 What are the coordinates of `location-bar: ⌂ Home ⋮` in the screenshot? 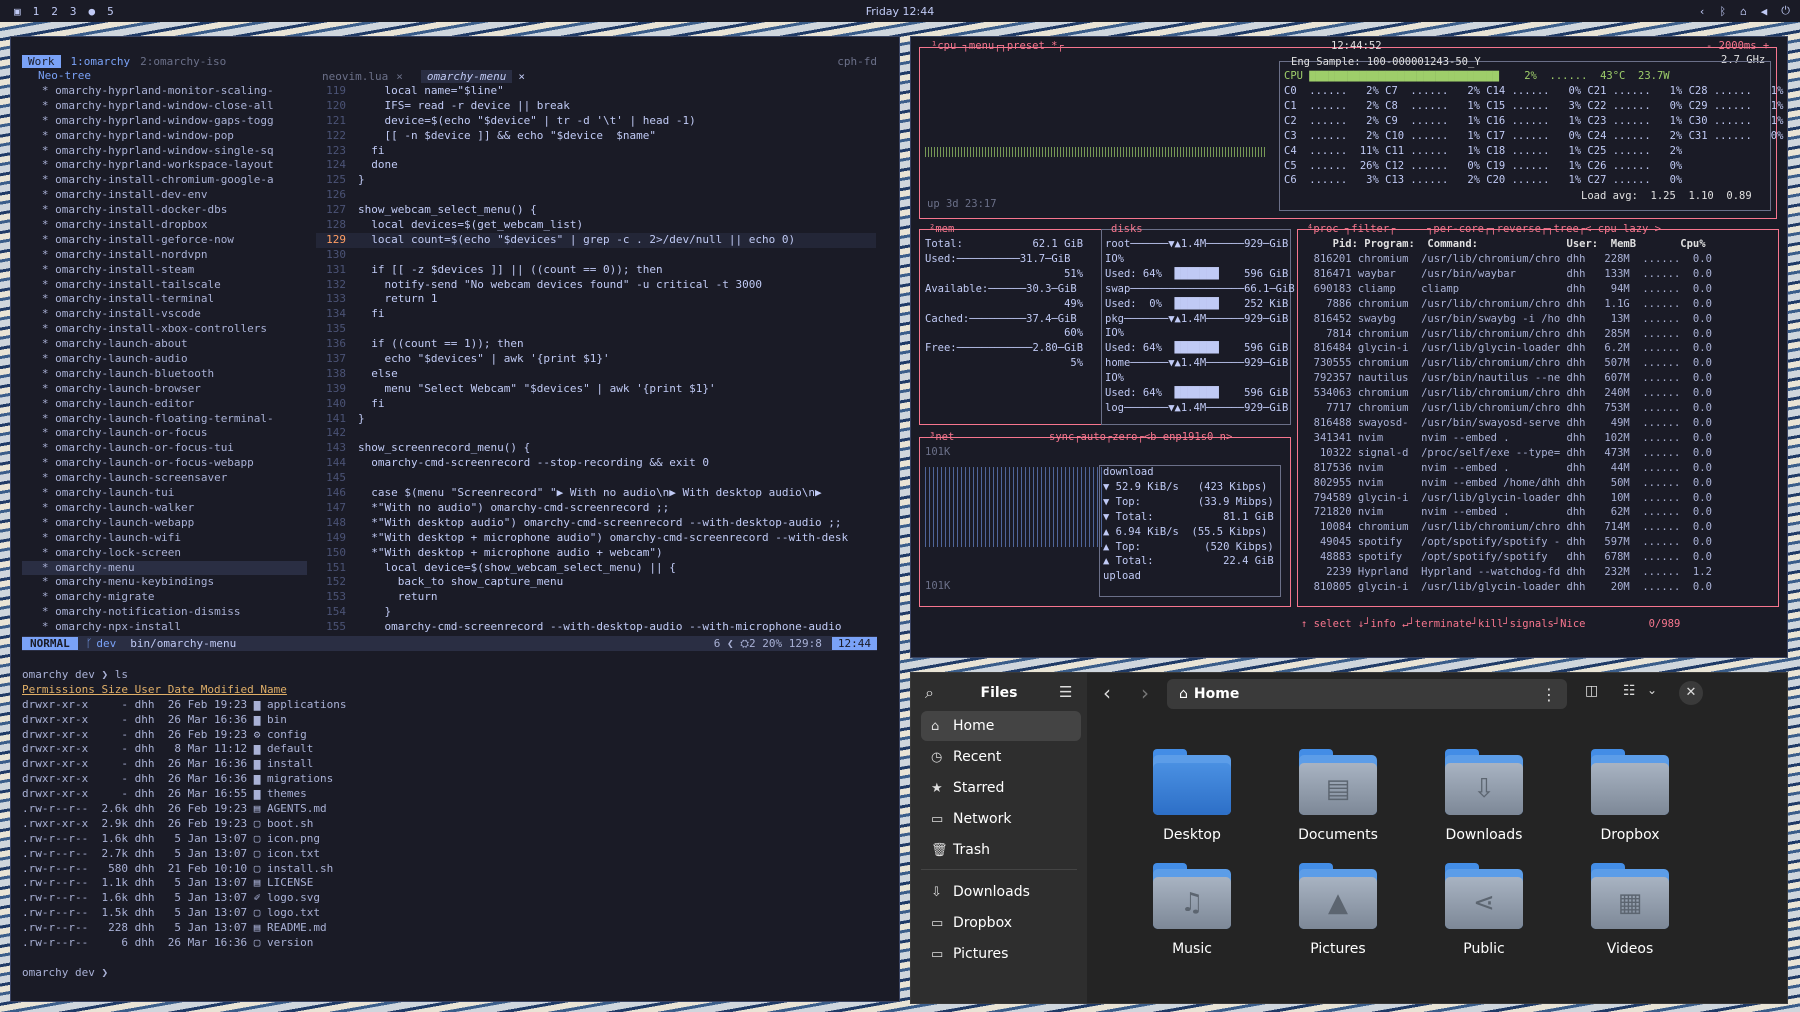 It's located at (1367, 694).